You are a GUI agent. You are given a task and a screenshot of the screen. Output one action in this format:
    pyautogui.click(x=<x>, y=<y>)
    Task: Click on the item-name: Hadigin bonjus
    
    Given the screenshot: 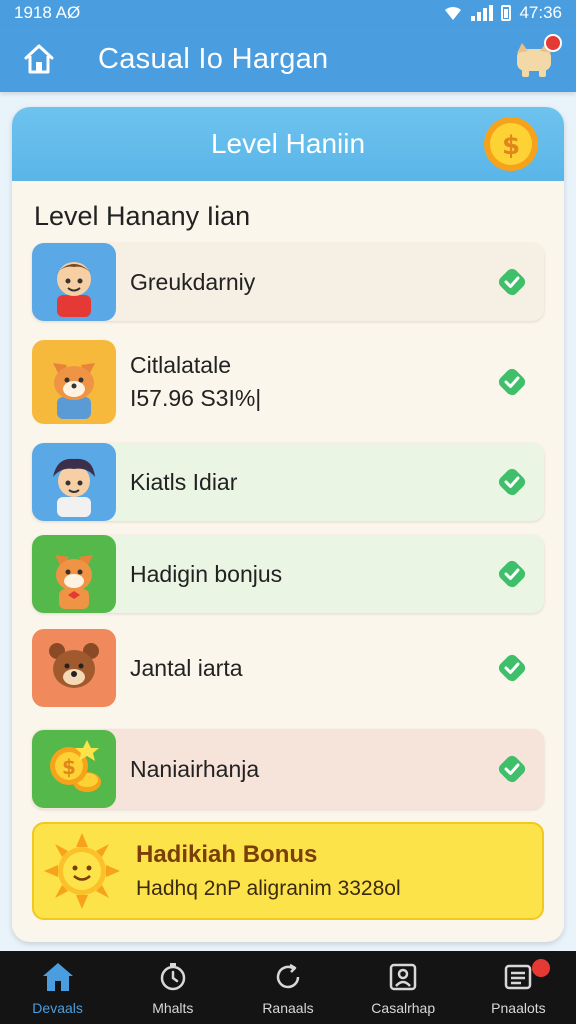 What is the action you would take?
    pyautogui.click(x=206, y=573)
    